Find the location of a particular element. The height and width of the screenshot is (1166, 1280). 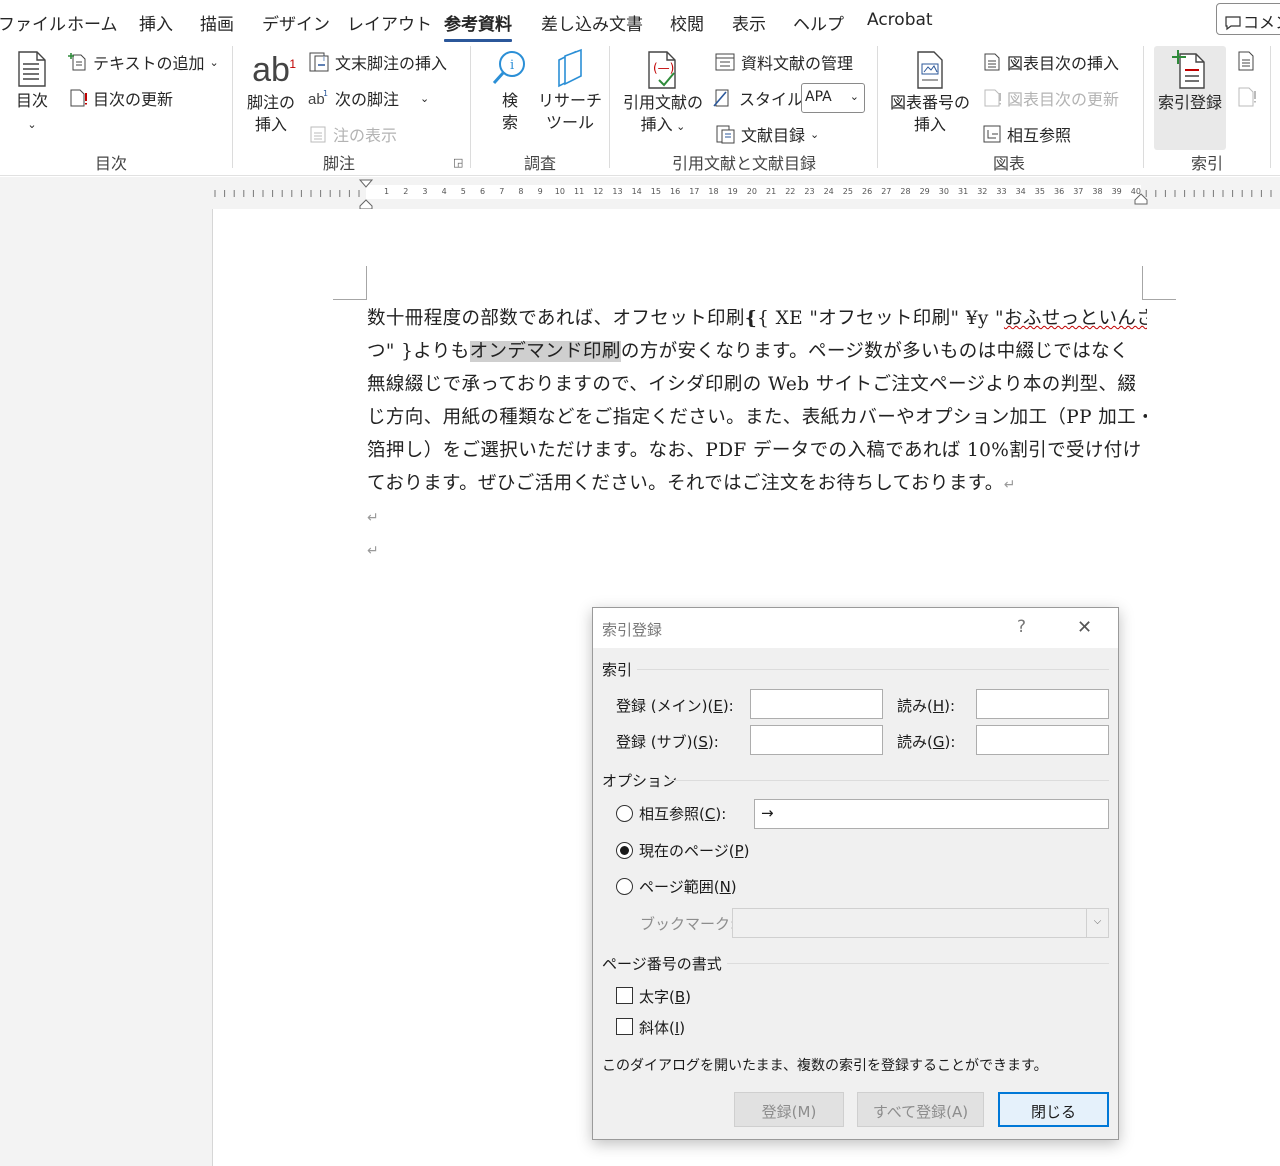

insert-footnote-button: ab 1 脚注の 挿入 is located at coordinates (271, 93).